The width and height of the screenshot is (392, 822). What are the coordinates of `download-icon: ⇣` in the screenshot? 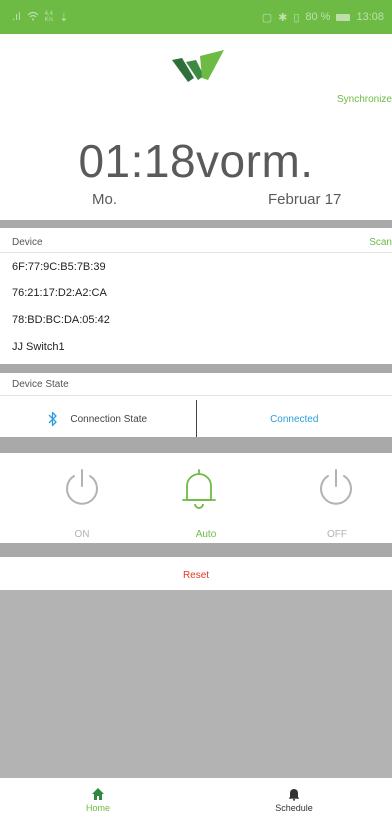 It's located at (64, 17).